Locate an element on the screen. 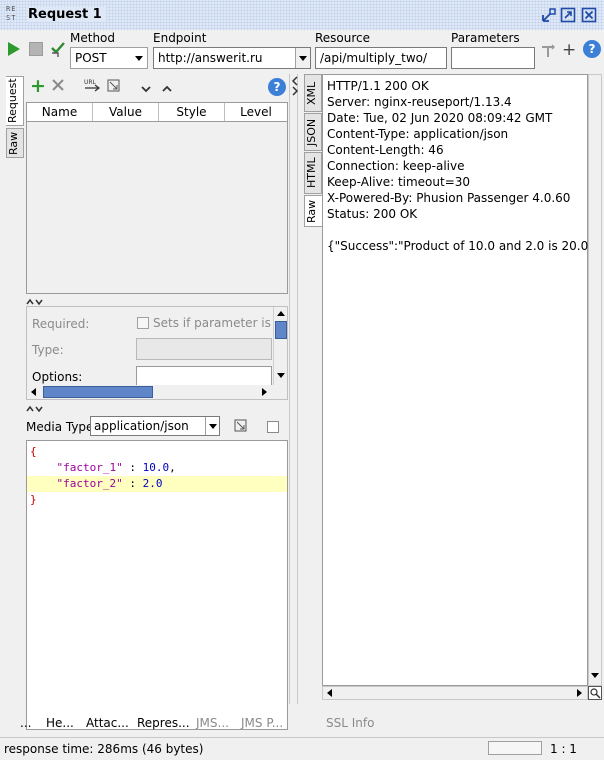  parameters-label: Parameters is located at coordinates (485, 38).